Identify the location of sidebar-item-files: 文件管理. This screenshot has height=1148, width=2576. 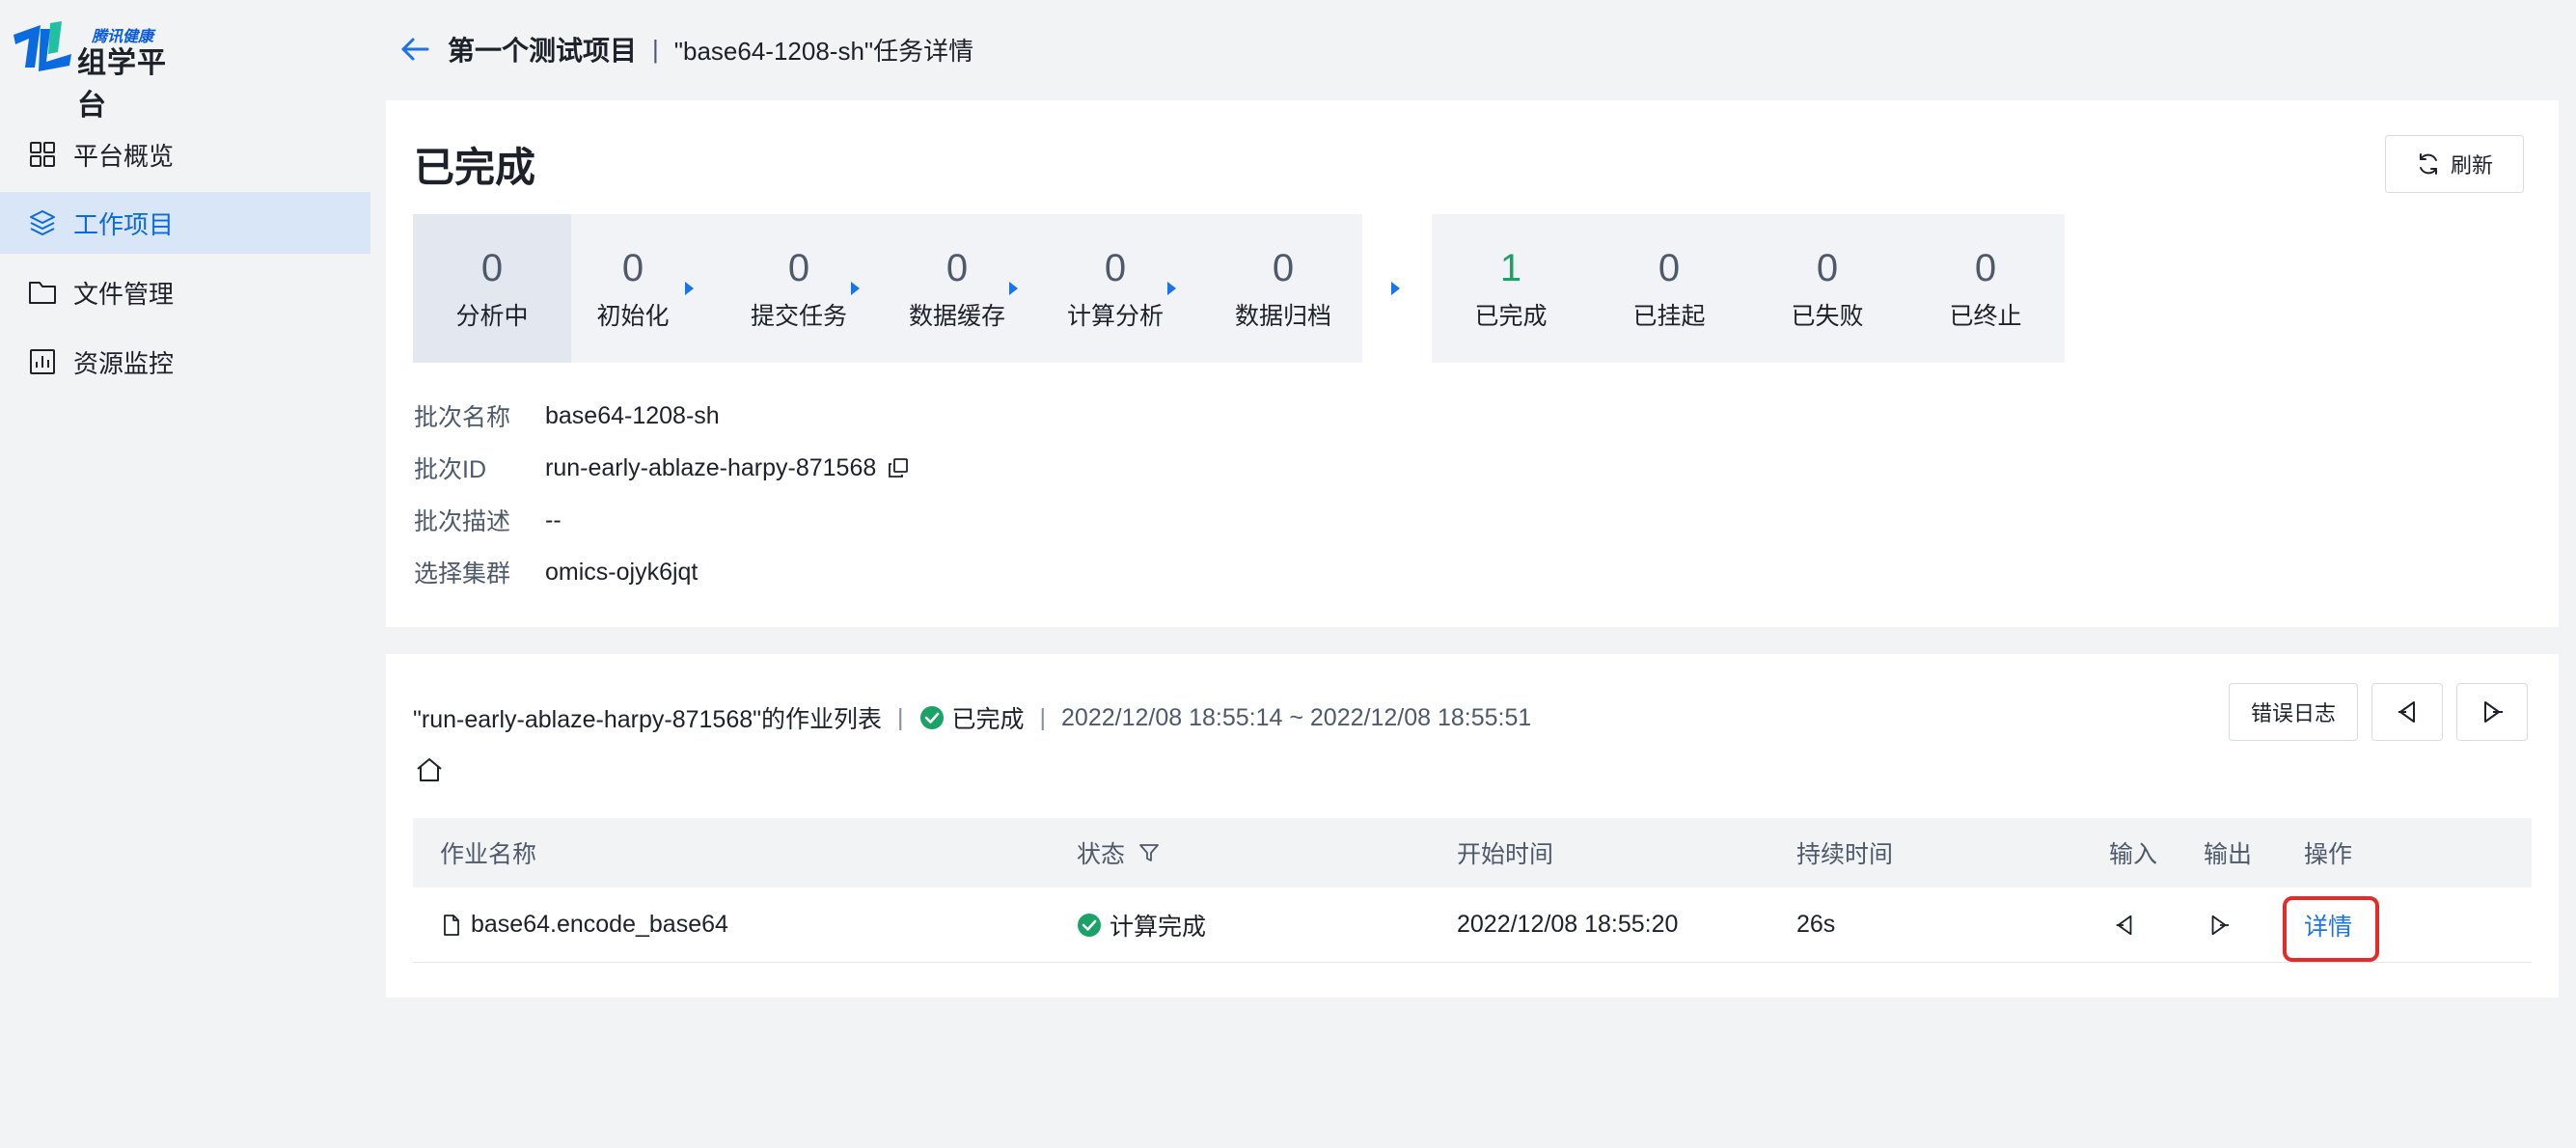
(185, 292).